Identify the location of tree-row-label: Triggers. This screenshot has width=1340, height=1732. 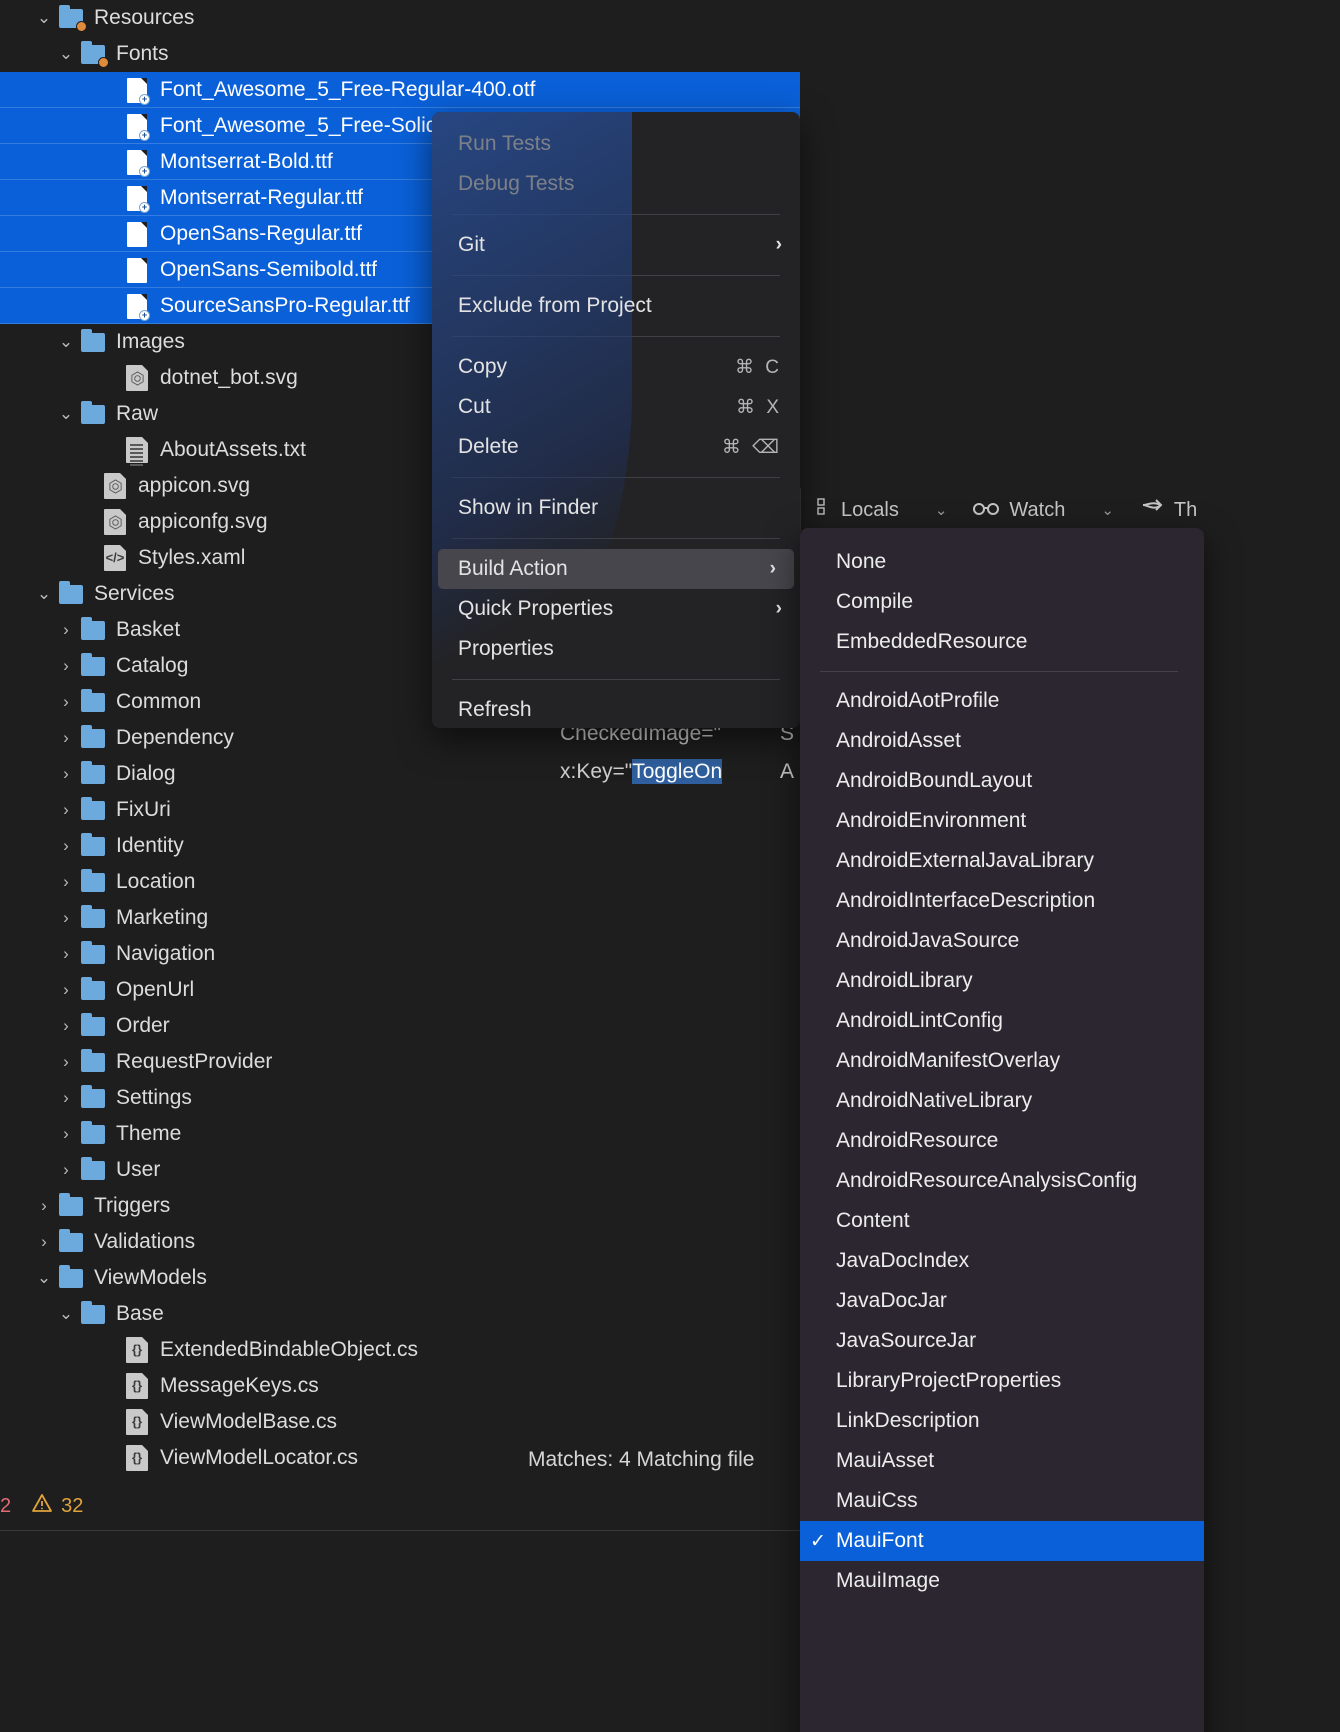
(132, 1205).